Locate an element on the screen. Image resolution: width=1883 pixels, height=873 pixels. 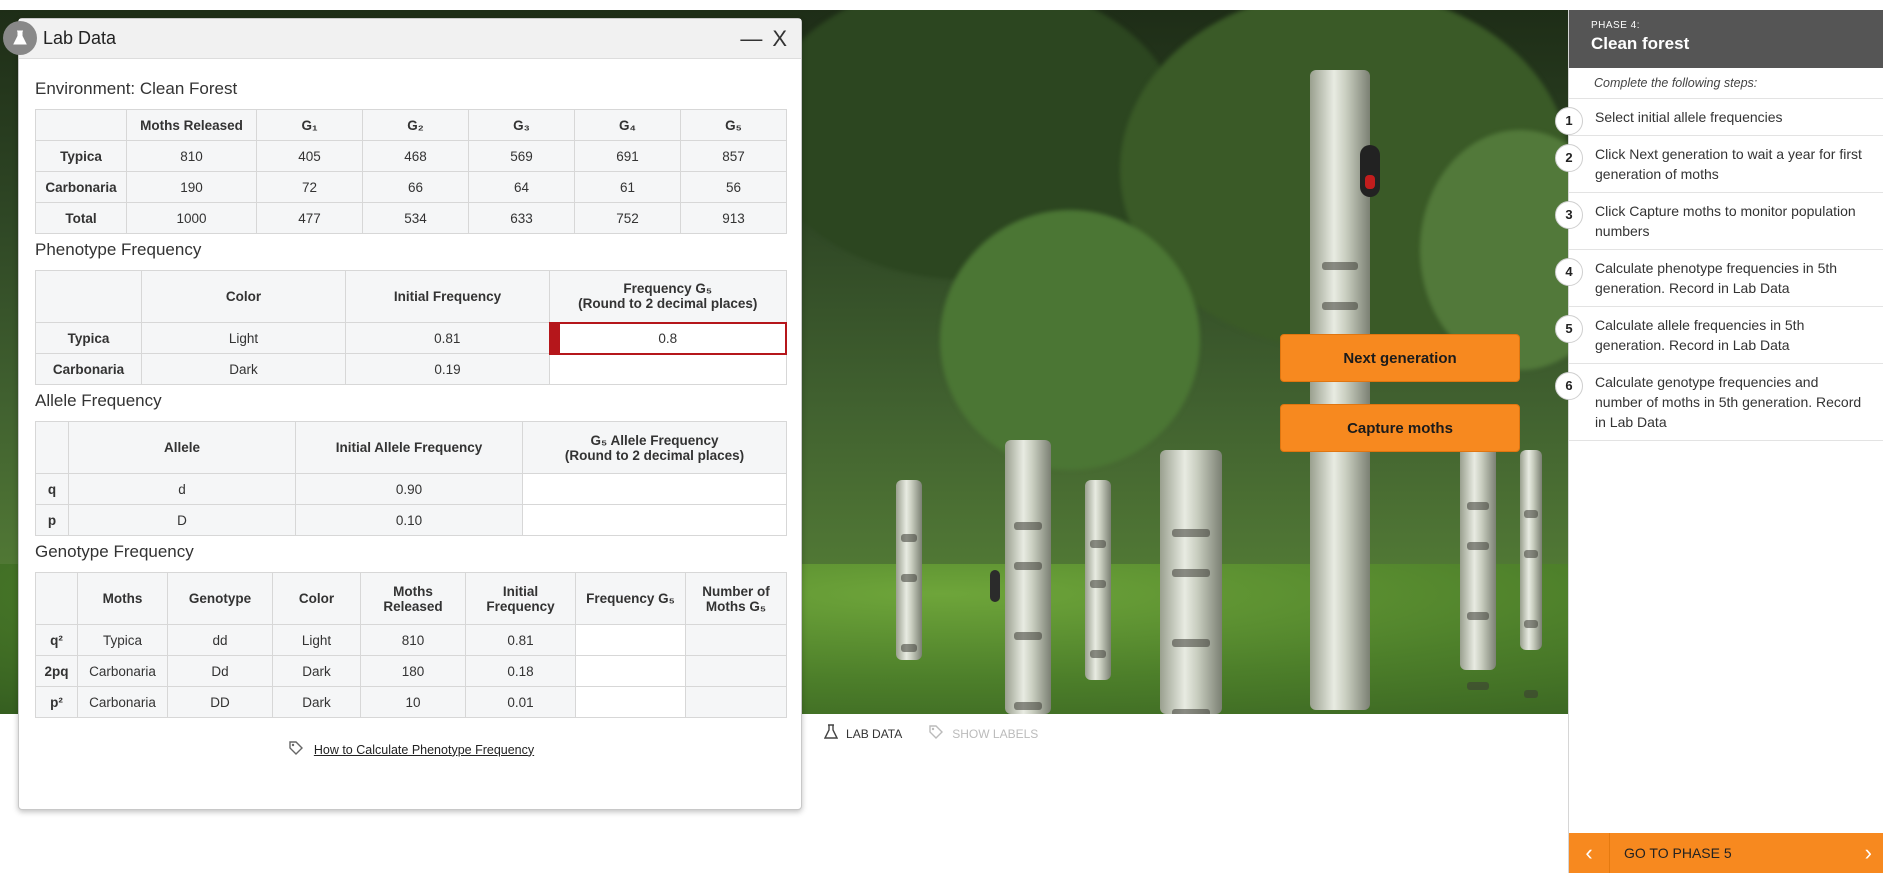
header-cell: Moths Released is located at coordinates (191, 125).